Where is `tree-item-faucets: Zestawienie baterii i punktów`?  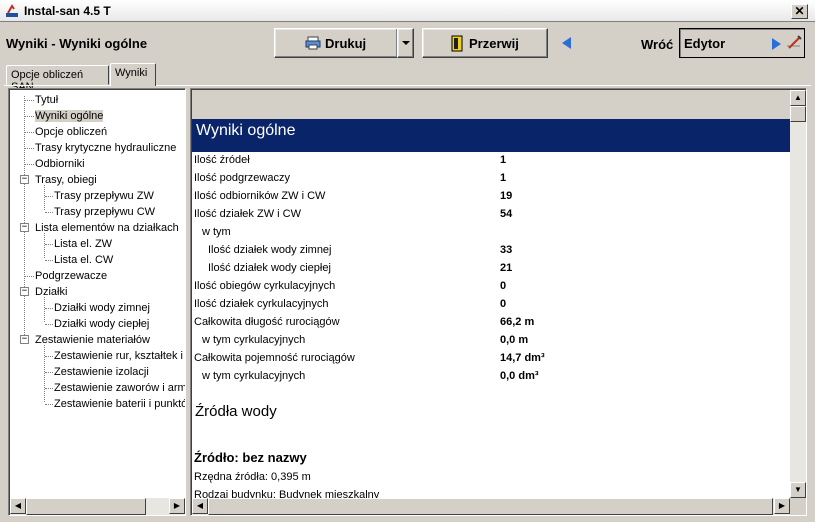
tree-item-faucets: Zestawienie baterii i punktów is located at coordinates (119, 404).